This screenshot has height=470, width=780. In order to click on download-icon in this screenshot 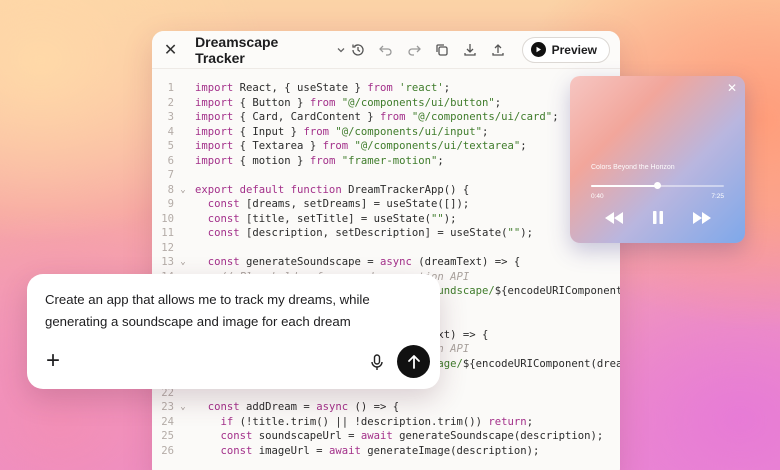, I will do `click(470, 50)`.